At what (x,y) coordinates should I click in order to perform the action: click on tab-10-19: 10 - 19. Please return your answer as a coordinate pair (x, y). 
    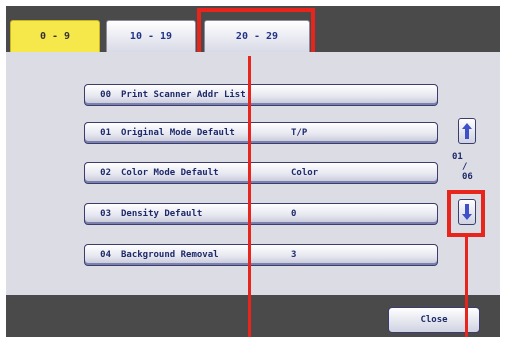
    Looking at the image, I should click on (151, 36).